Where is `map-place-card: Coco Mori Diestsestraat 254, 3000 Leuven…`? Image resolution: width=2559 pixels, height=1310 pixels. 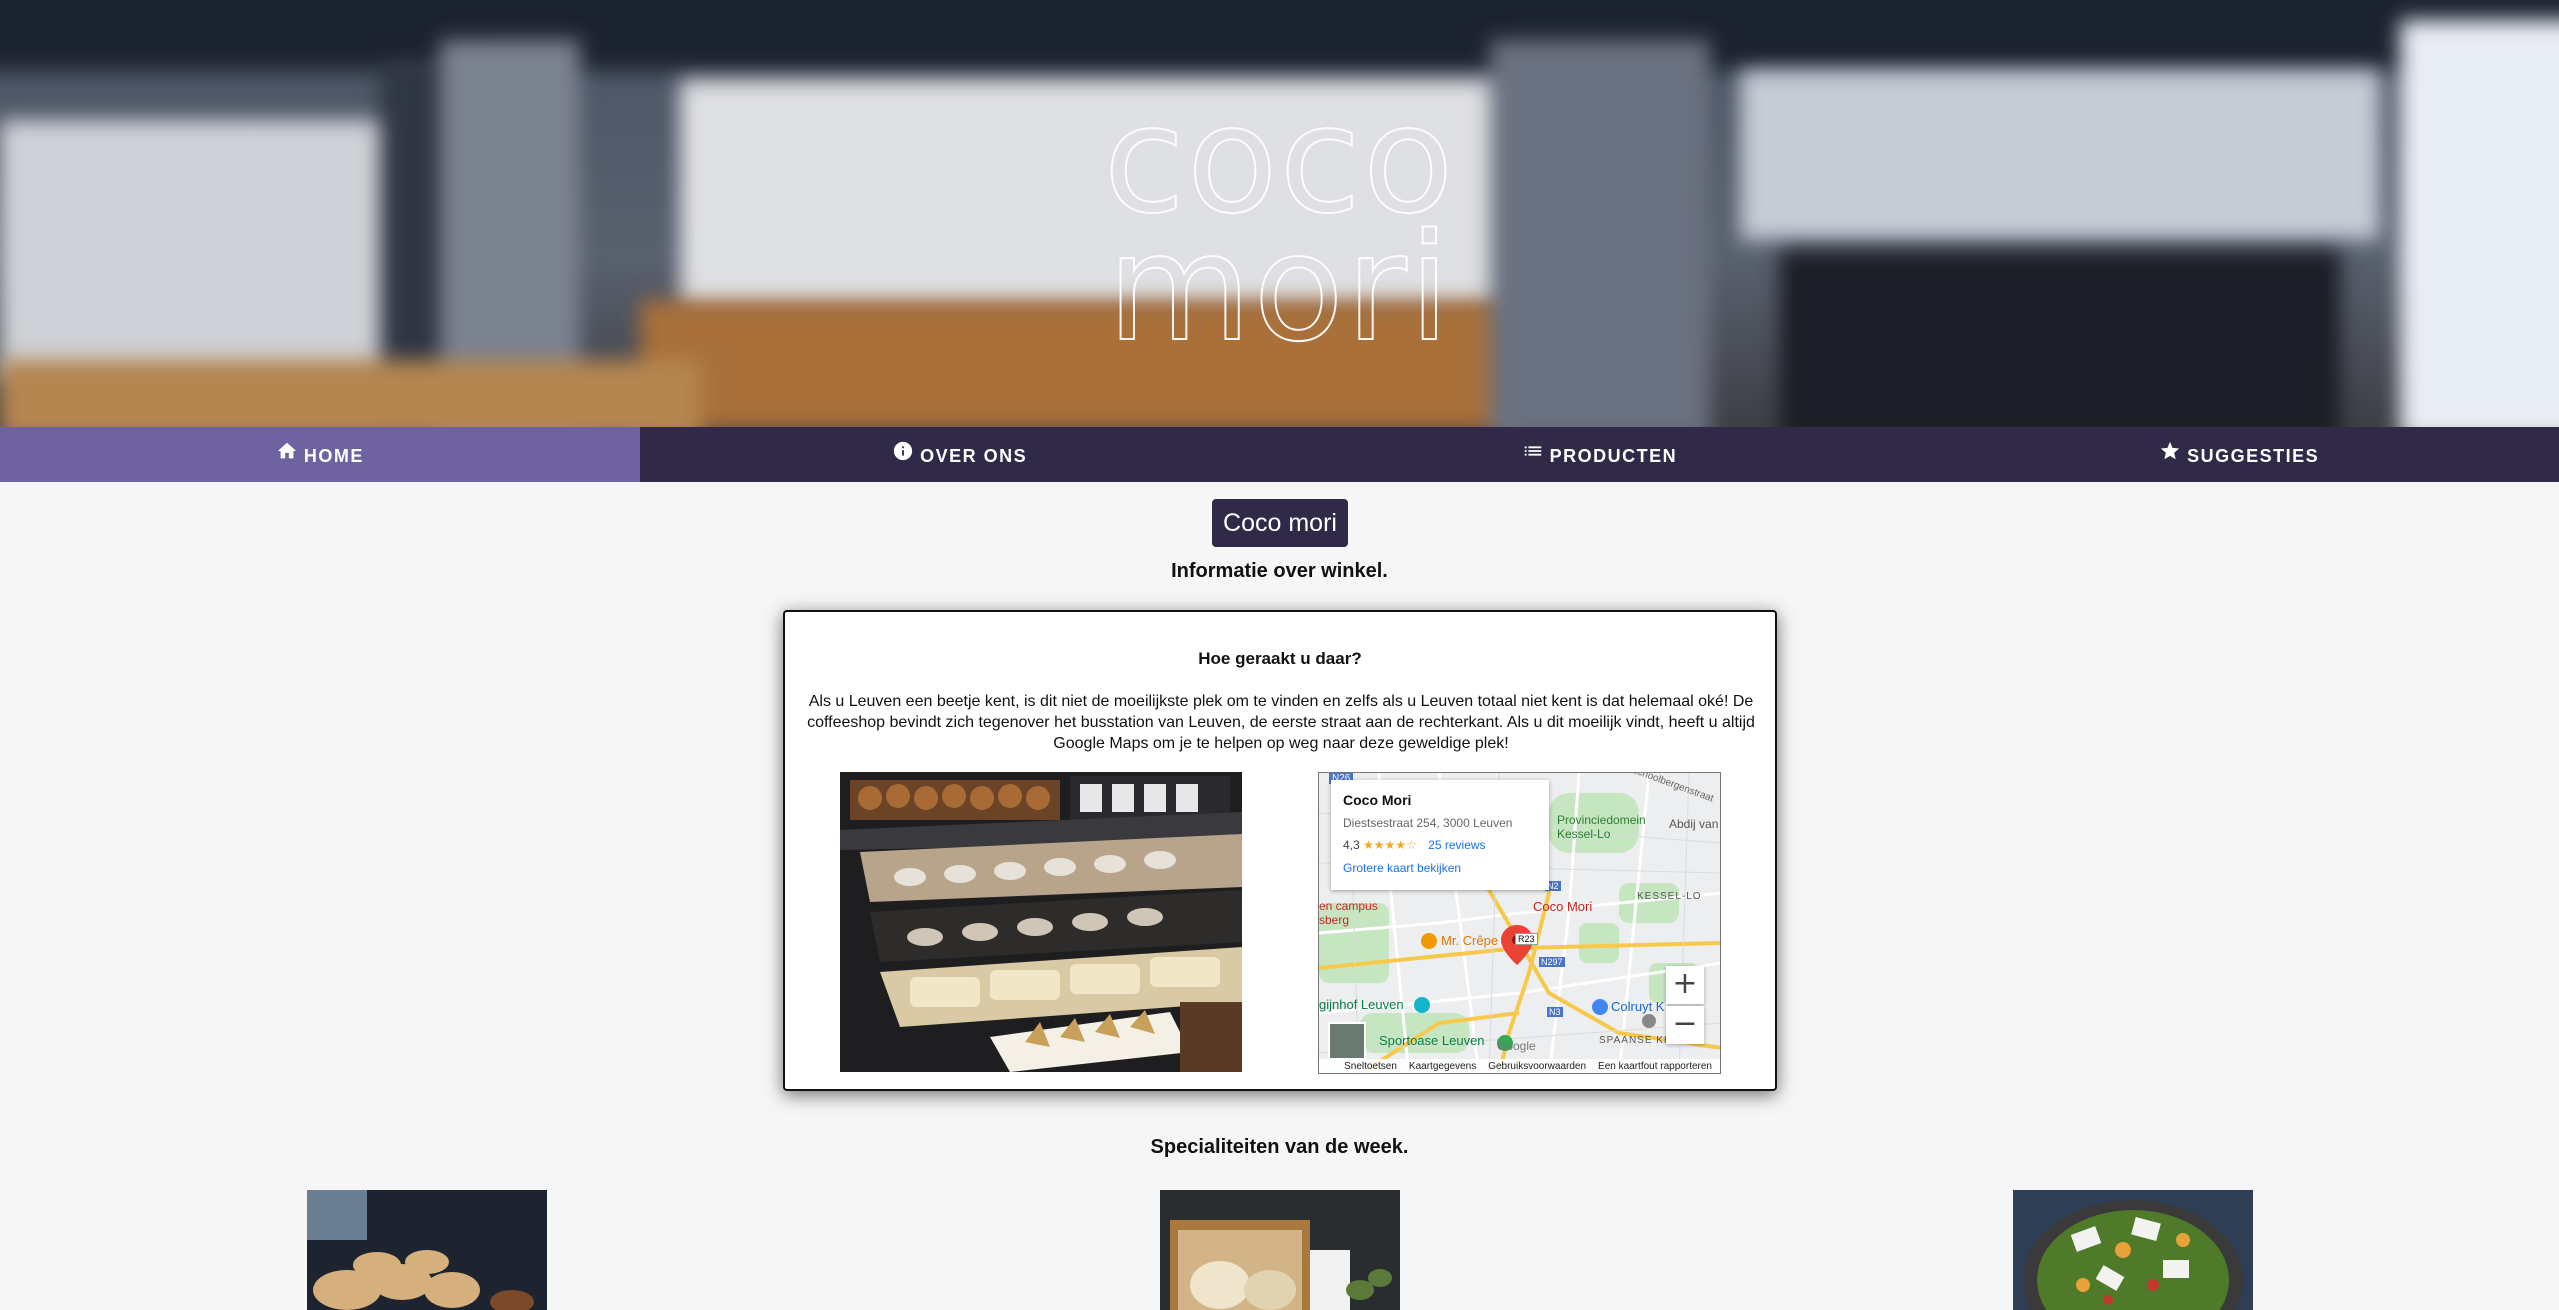
map-place-card: Coco Mori Diestsestraat 254, 3000 Leuven… is located at coordinates (1440, 835).